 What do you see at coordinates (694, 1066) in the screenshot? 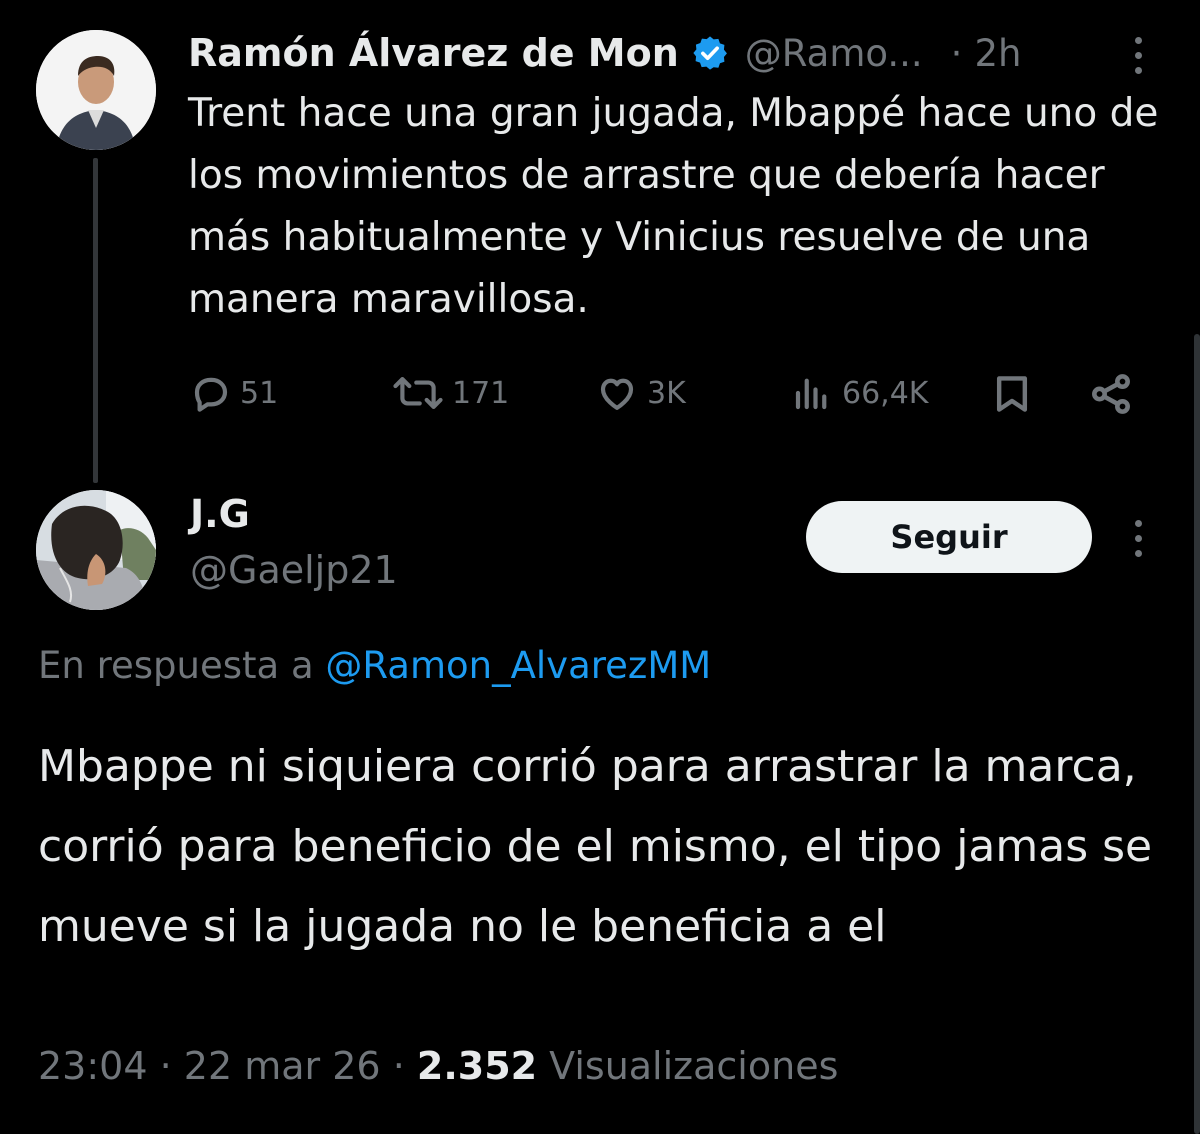
I see `reply-views-label: Visualizaciones` at bounding box center [694, 1066].